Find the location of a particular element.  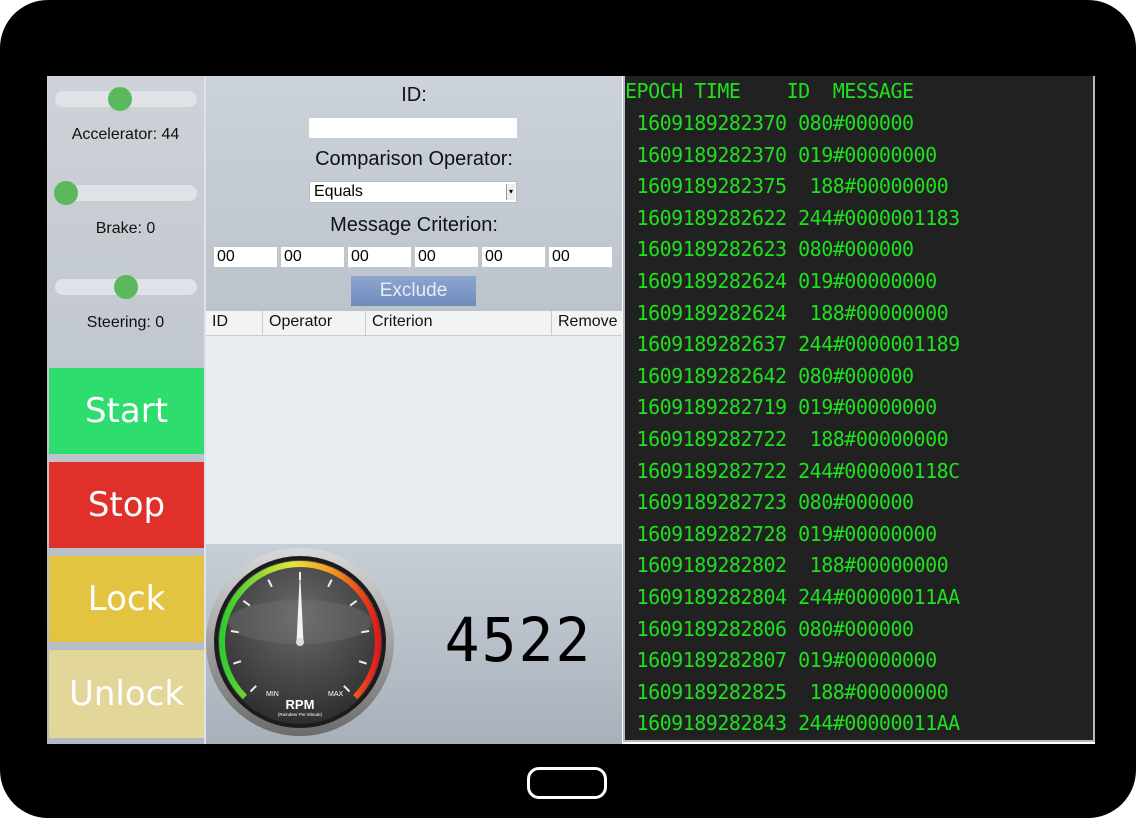

log-row: 1609189282806 080#000000 is located at coordinates (769, 628).